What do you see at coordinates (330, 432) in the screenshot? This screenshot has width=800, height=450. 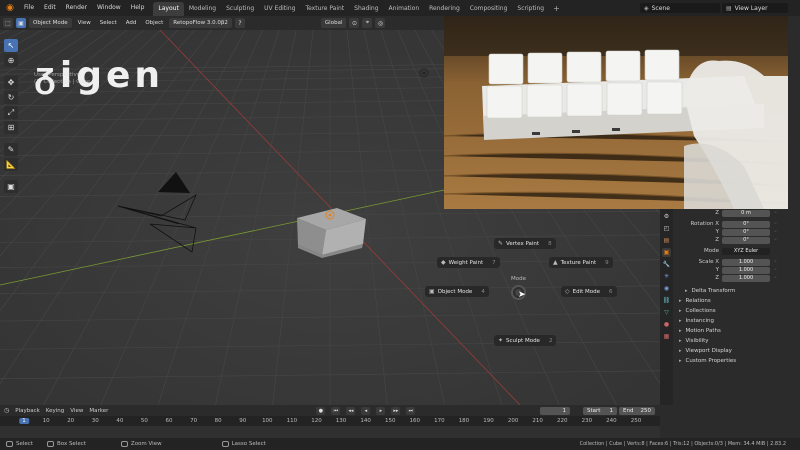 I see `timeline-track-area` at bounding box center [330, 432].